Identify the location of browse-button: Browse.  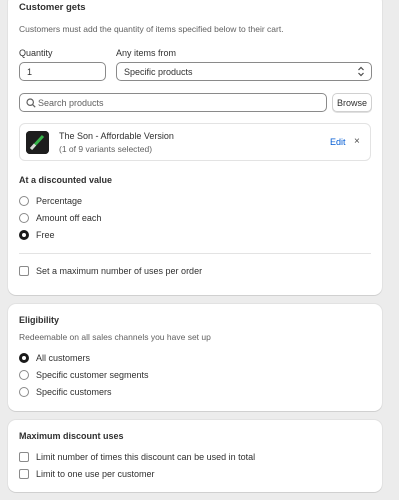
(352, 102).